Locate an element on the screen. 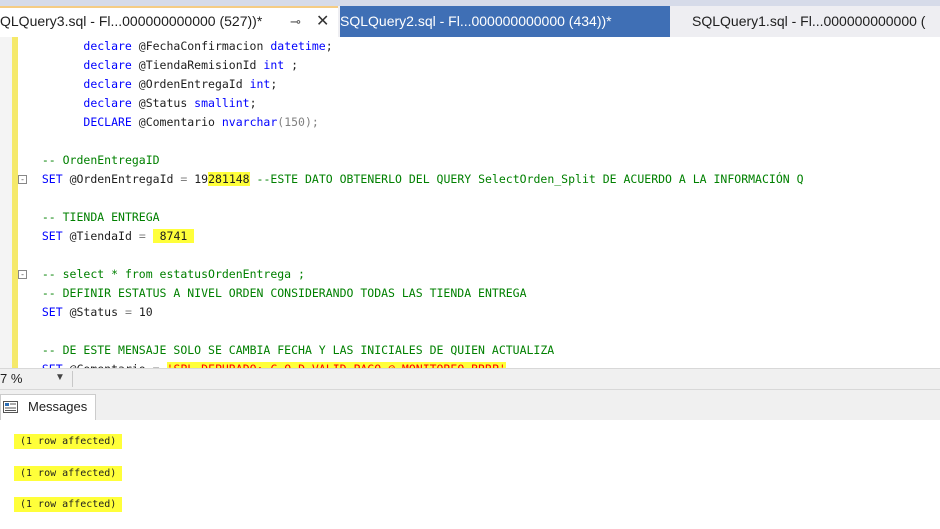 The height and width of the screenshot is (529, 940). change-tracking-bar is located at coordinates (15, 202).